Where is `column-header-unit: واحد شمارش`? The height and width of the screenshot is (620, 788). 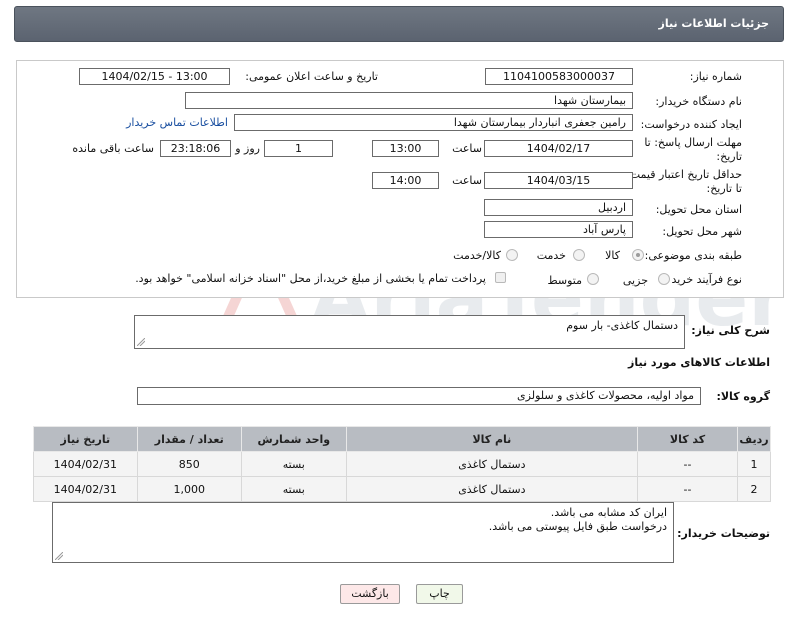 column-header-unit: واحد شمارش is located at coordinates (293, 439).